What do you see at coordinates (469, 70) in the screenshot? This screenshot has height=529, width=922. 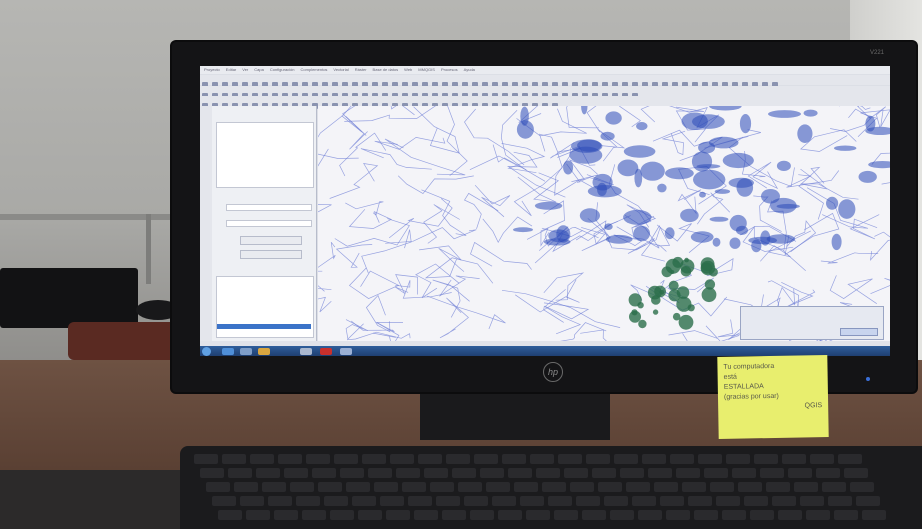 I see `menu-item: Ayuda` at bounding box center [469, 70].